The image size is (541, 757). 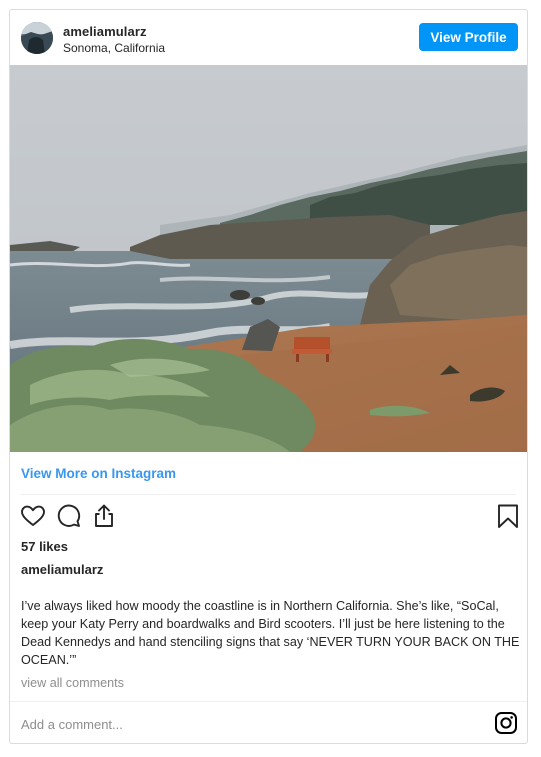 I want to click on profile-username: ameliamularz, so click(x=105, y=31).